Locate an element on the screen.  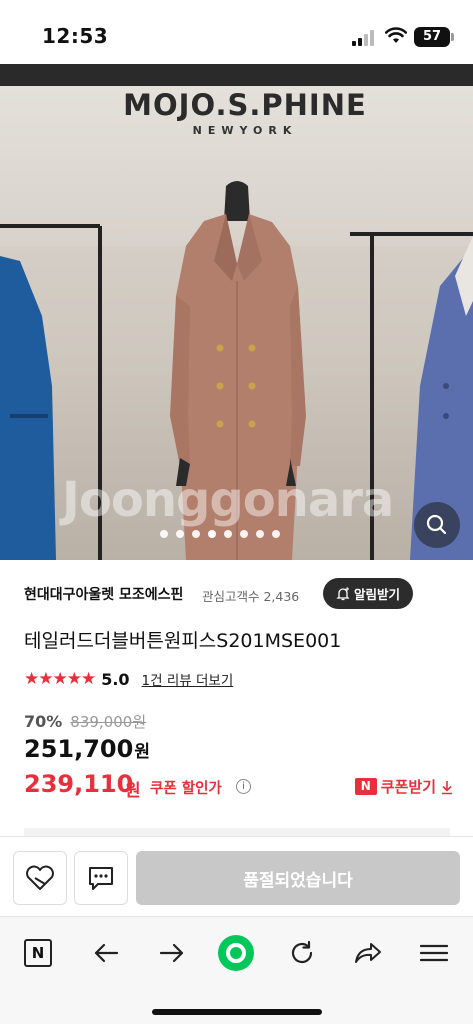
signal-icon is located at coordinates (365, 38).